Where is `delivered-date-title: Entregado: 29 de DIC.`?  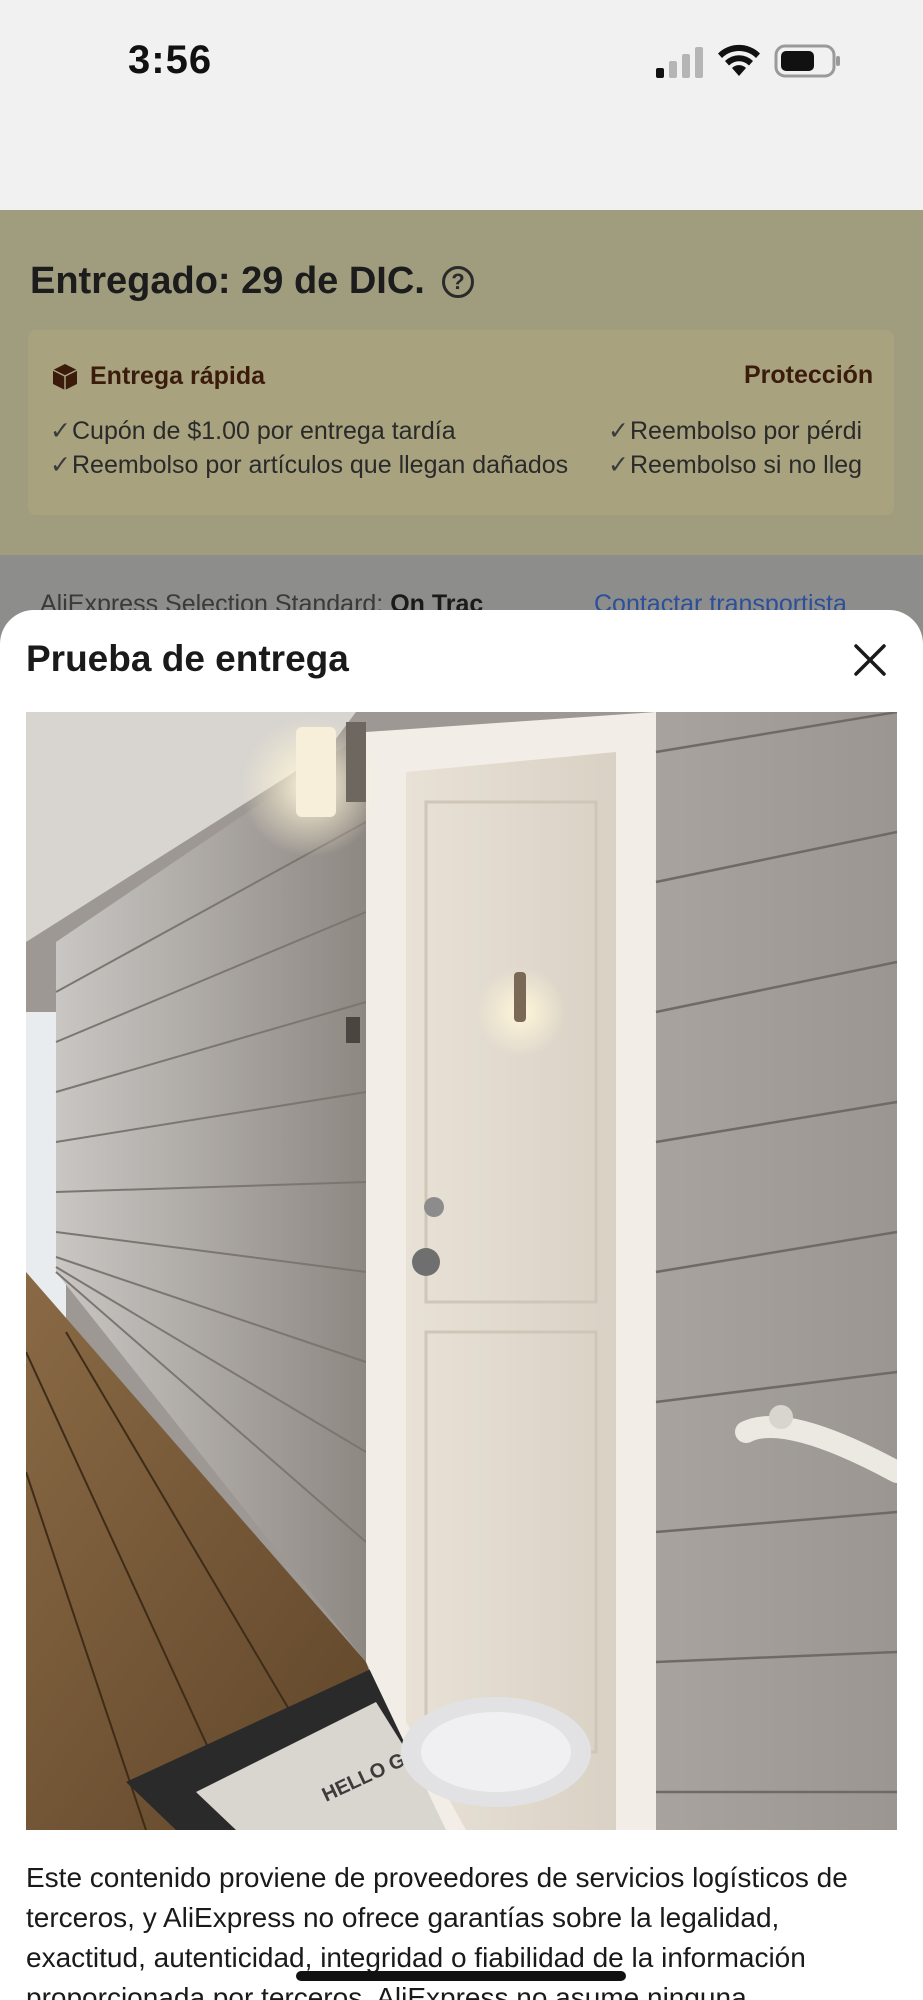
delivered-date-title: Entregado: 29 de DIC. is located at coordinates (227, 281).